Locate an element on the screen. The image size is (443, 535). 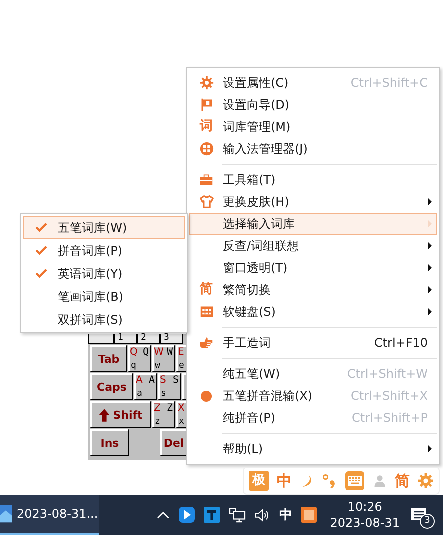
keyboard-key: X x is located at coordinates (181, 414).